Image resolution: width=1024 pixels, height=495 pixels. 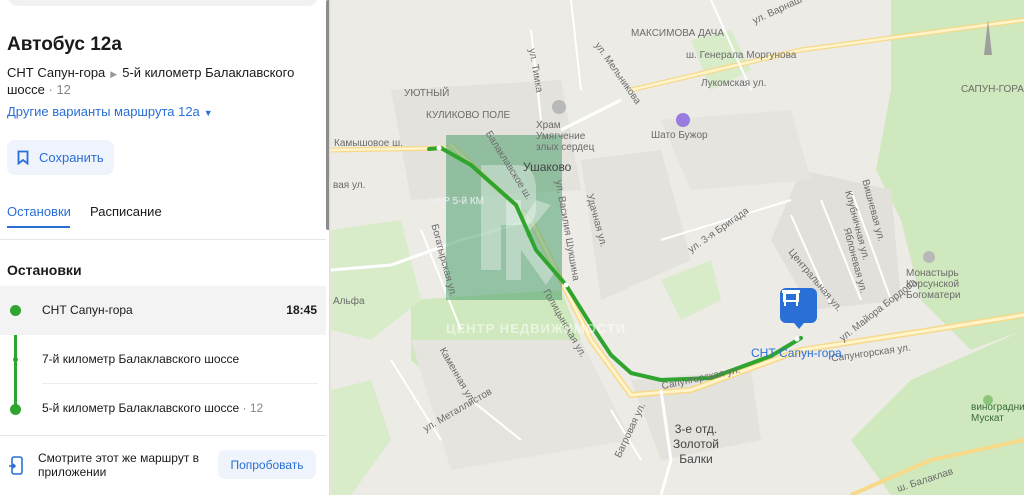 I want to click on tab-bar: Остановки Расписание, so click(x=163, y=222).